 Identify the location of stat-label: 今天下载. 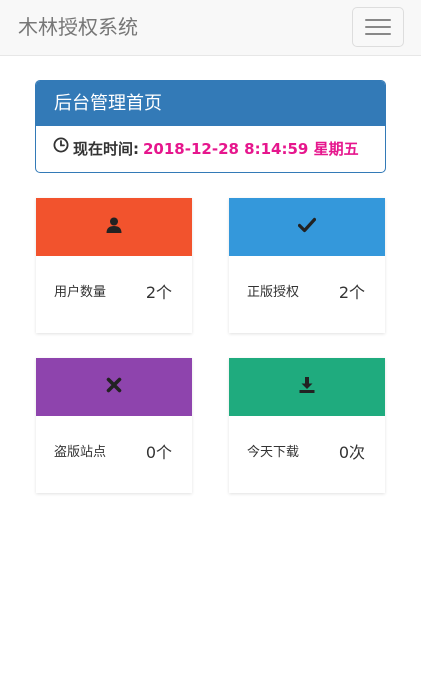
(273, 452).